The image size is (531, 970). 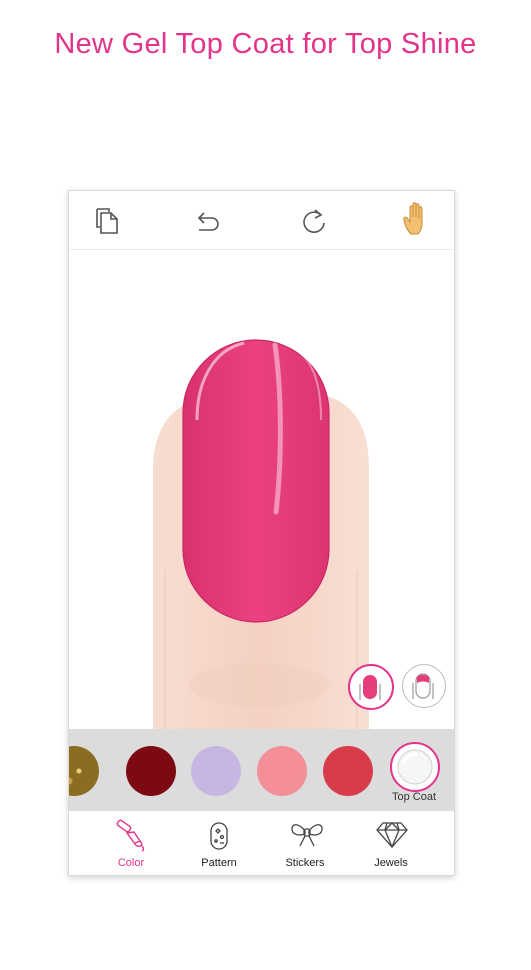 I want to click on bottom-tab-bar: Color Pattern Stickers Jewels, so click(x=261, y=843).